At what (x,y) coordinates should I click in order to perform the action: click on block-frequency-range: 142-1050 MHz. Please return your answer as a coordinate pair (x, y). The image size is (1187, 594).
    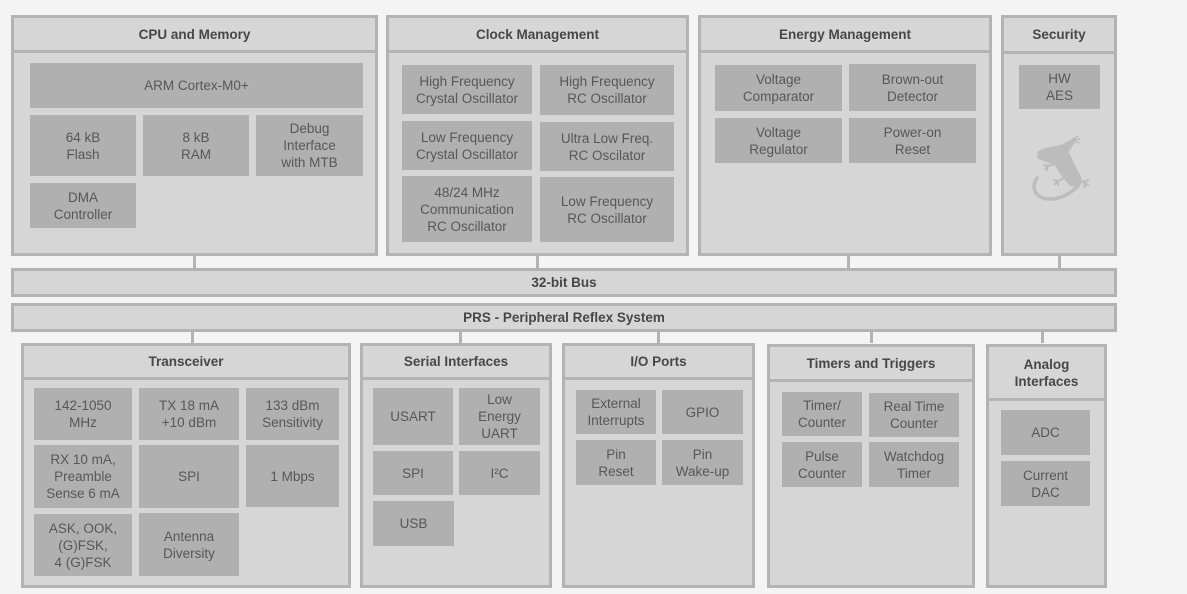
    Looking at the image, I should click on (83, 414).